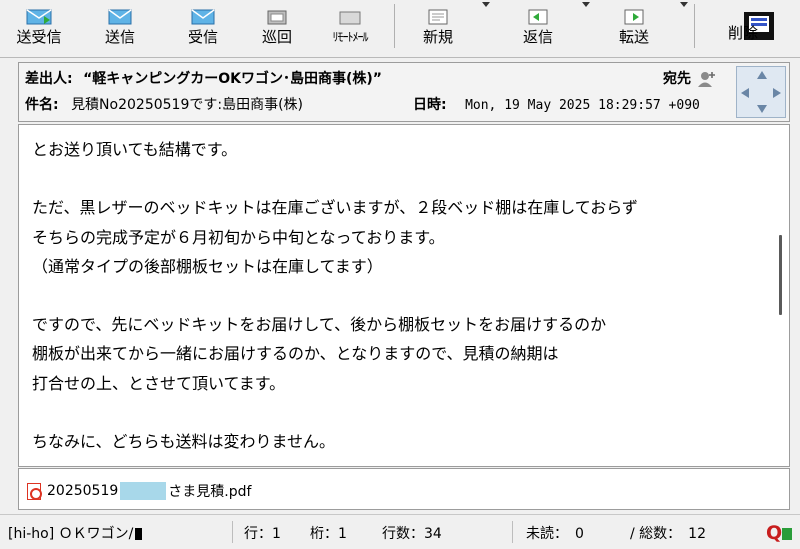 The image size is (800, 549). Describe the element at coordinates (277, 17) in the screenshot. I see `patrol-icon` at that location.